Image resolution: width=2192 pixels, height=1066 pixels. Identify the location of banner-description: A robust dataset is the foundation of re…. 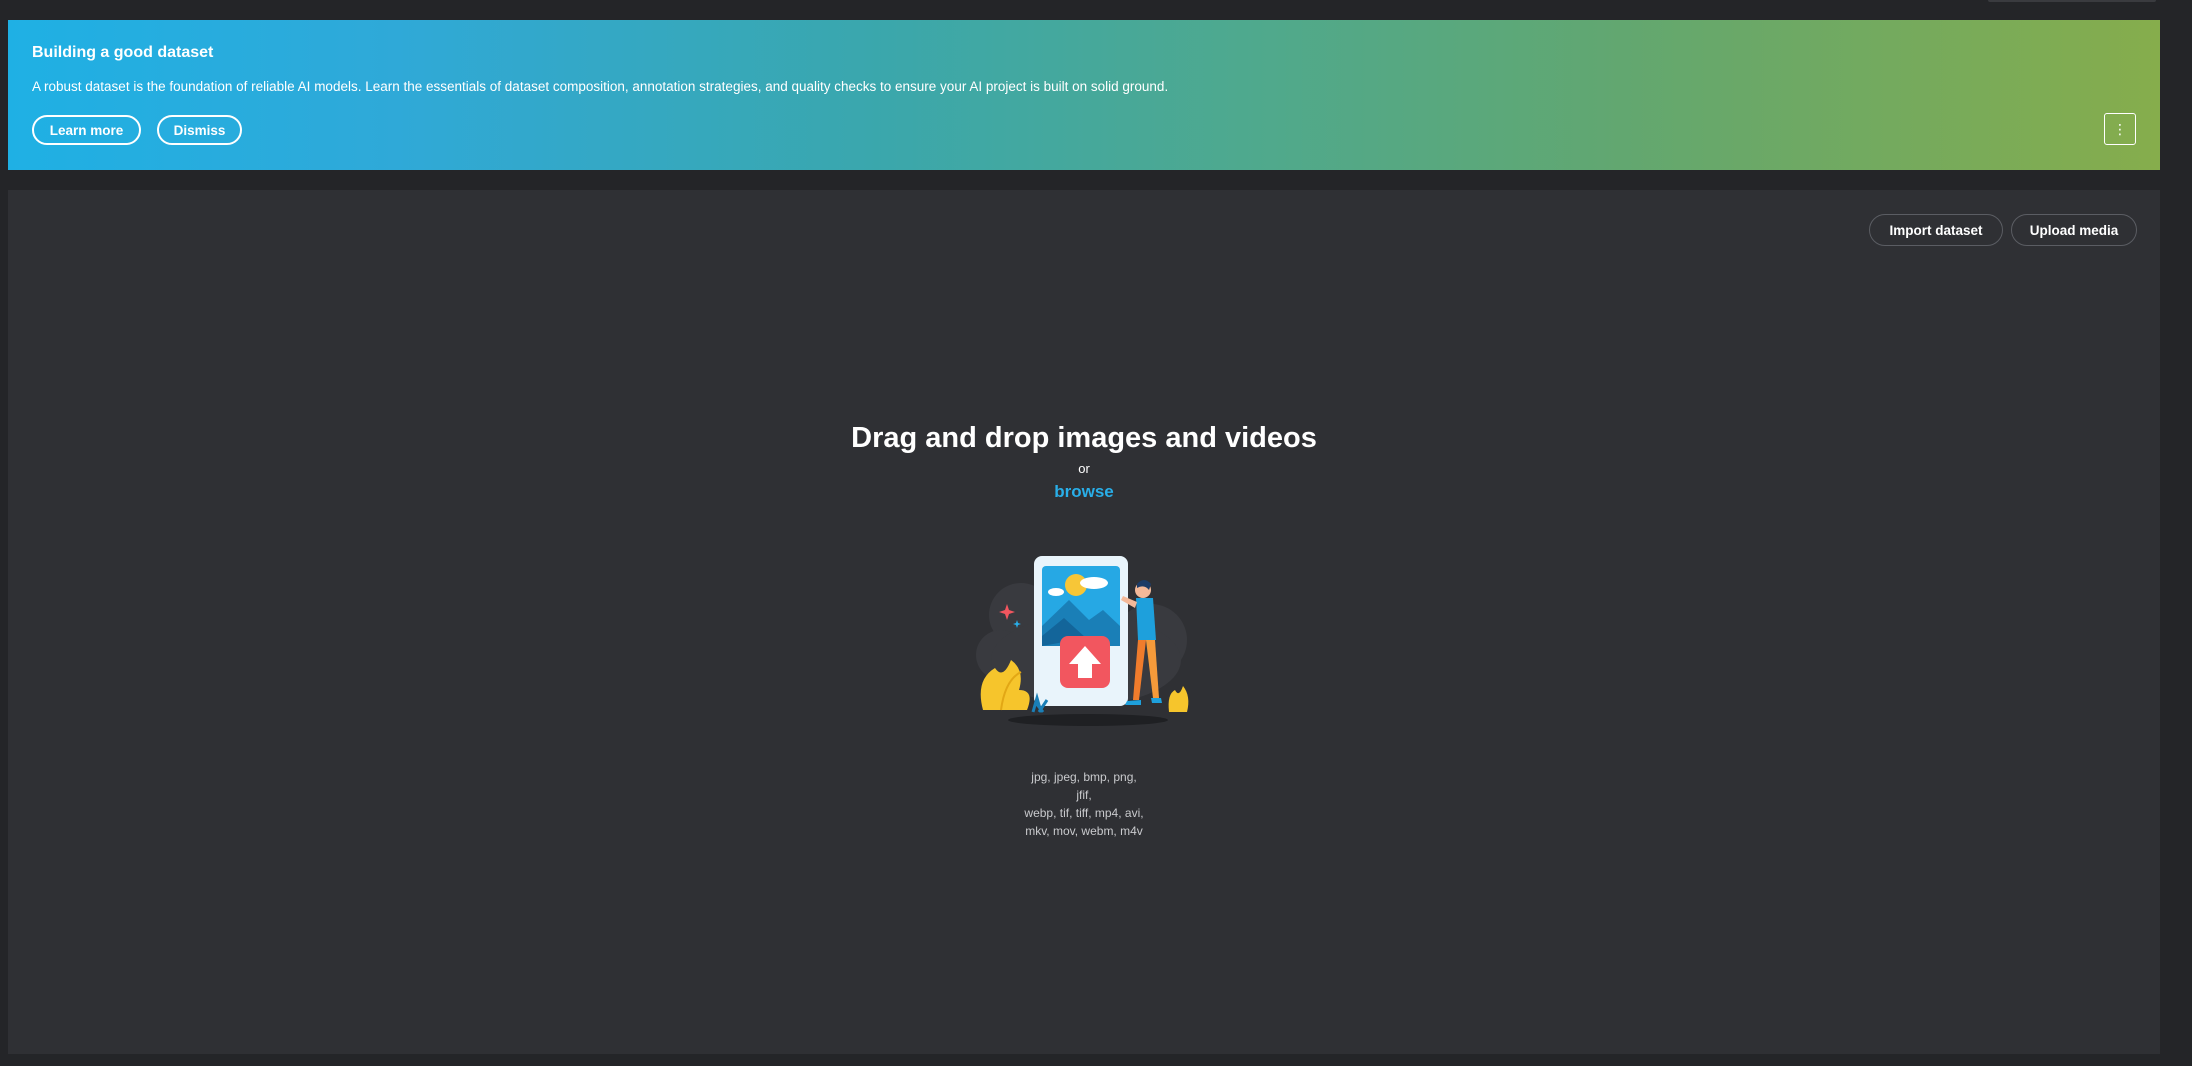
(600, 86).